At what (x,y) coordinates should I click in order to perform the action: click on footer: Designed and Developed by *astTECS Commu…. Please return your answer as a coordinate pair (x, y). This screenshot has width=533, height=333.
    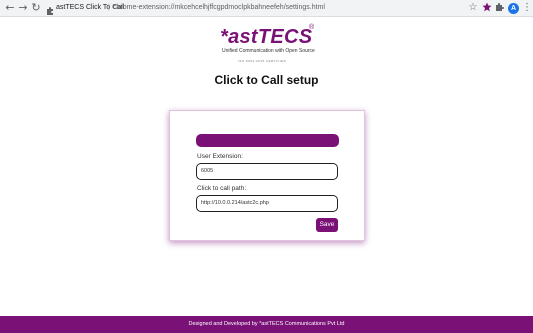
    Looking at the image, I should click on (266, 324).